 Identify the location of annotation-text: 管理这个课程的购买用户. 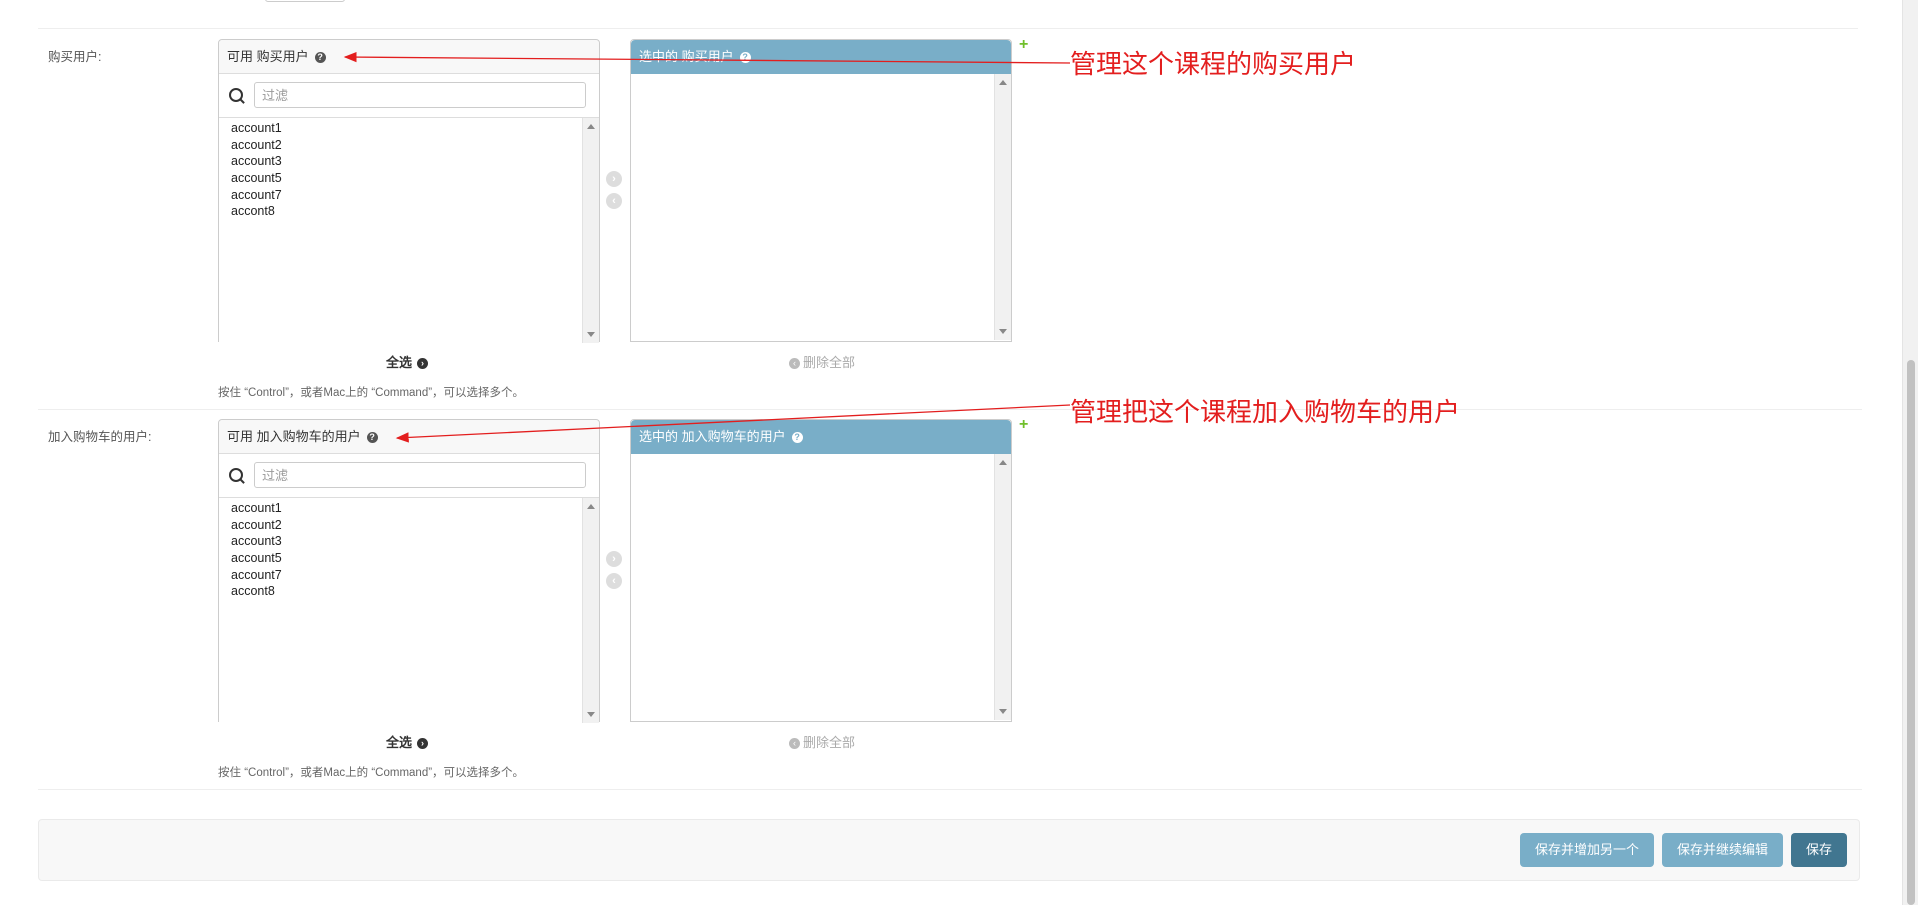
(1213, 65).